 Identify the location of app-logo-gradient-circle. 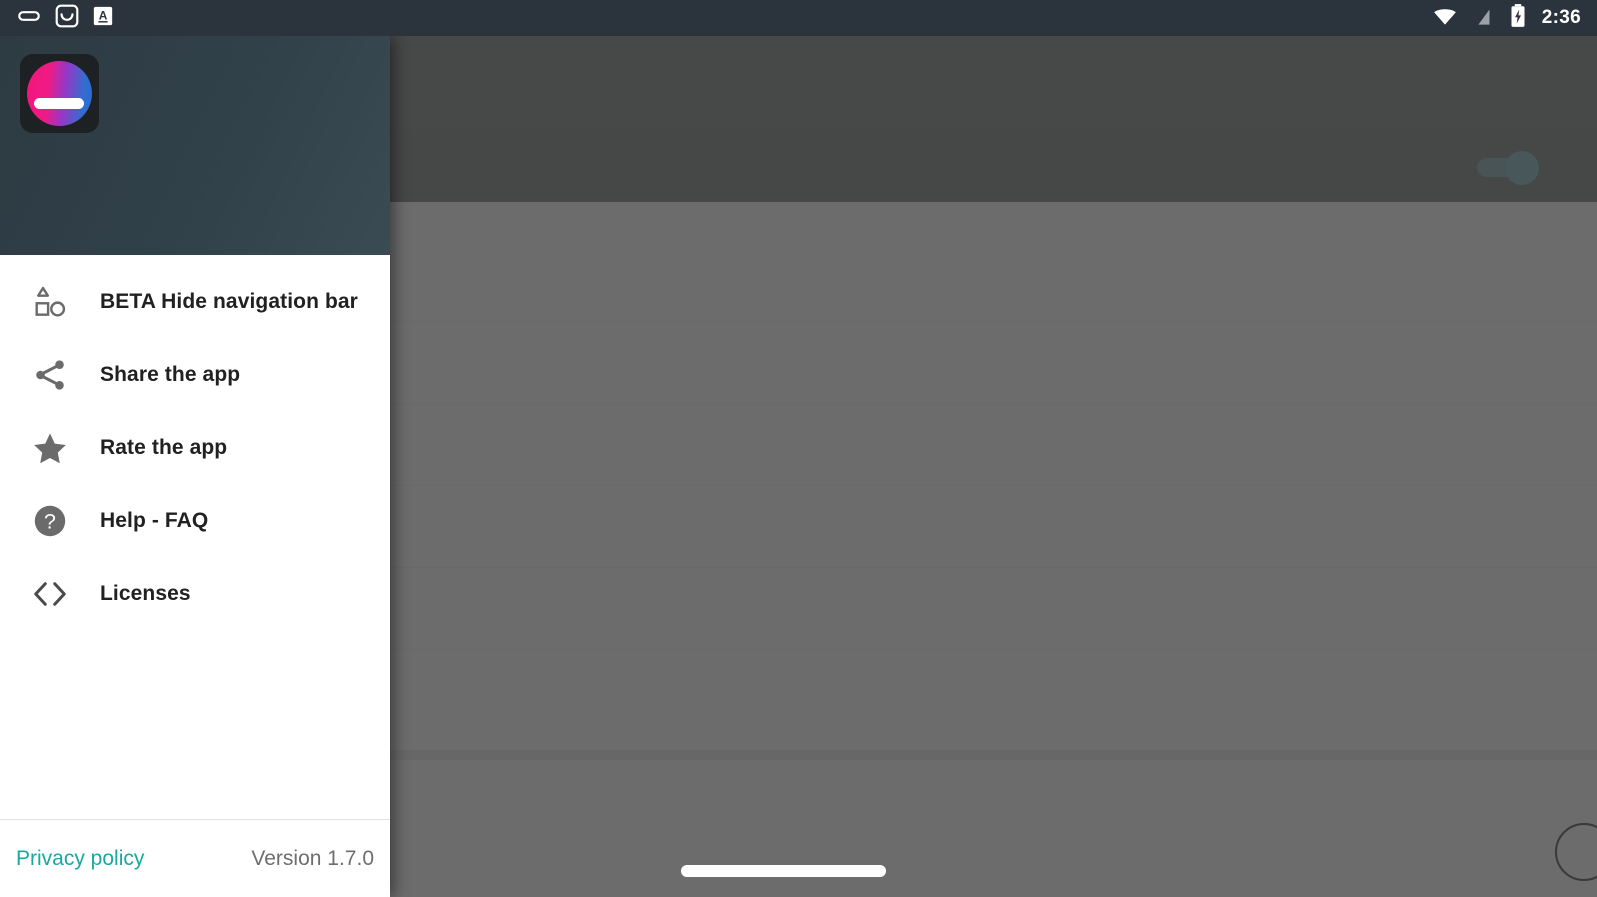
(59, 93).